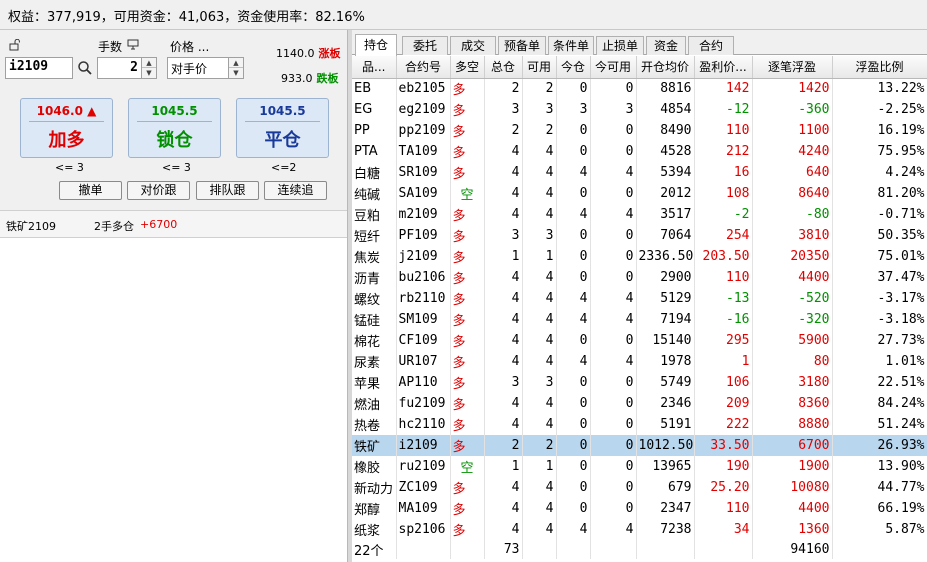 The height and width of the screenshot is (562, 927). What do you see at coordinates (573, 529) in the screenshot?
I see `cell-today: 4` at bounding box center [573, 529].